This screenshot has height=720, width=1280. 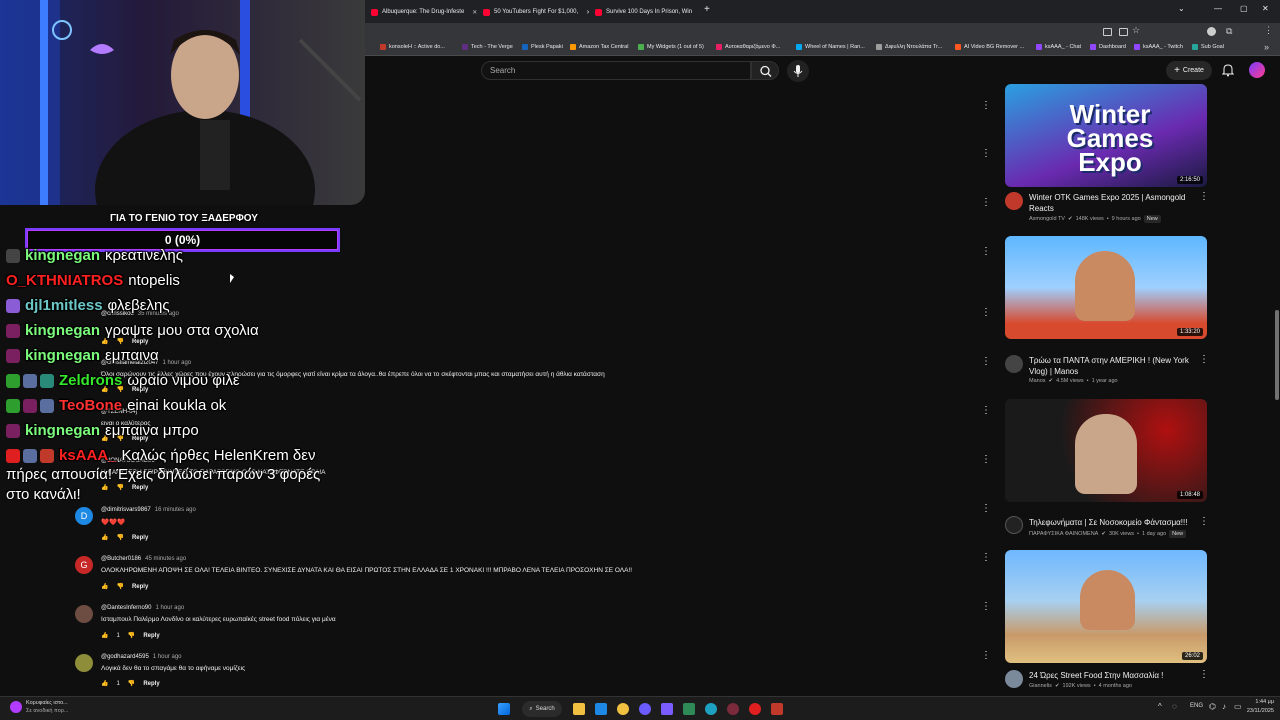 What do you see at coordinates (777, 709) in the screenshot?
I see `obs-icon` at bounding box center [777, 709].